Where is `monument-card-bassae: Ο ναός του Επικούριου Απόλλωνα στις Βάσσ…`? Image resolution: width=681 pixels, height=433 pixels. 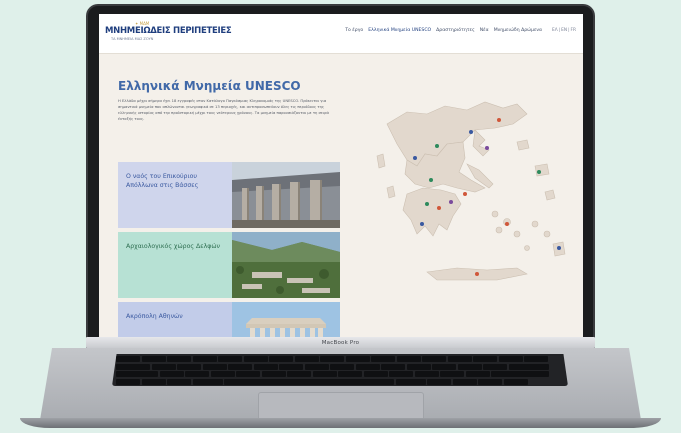
monument-card-bassae: Ο ναός του Επικούριου Απόλλωνα στις Βάσσ… is located at coordinates (229, 195).